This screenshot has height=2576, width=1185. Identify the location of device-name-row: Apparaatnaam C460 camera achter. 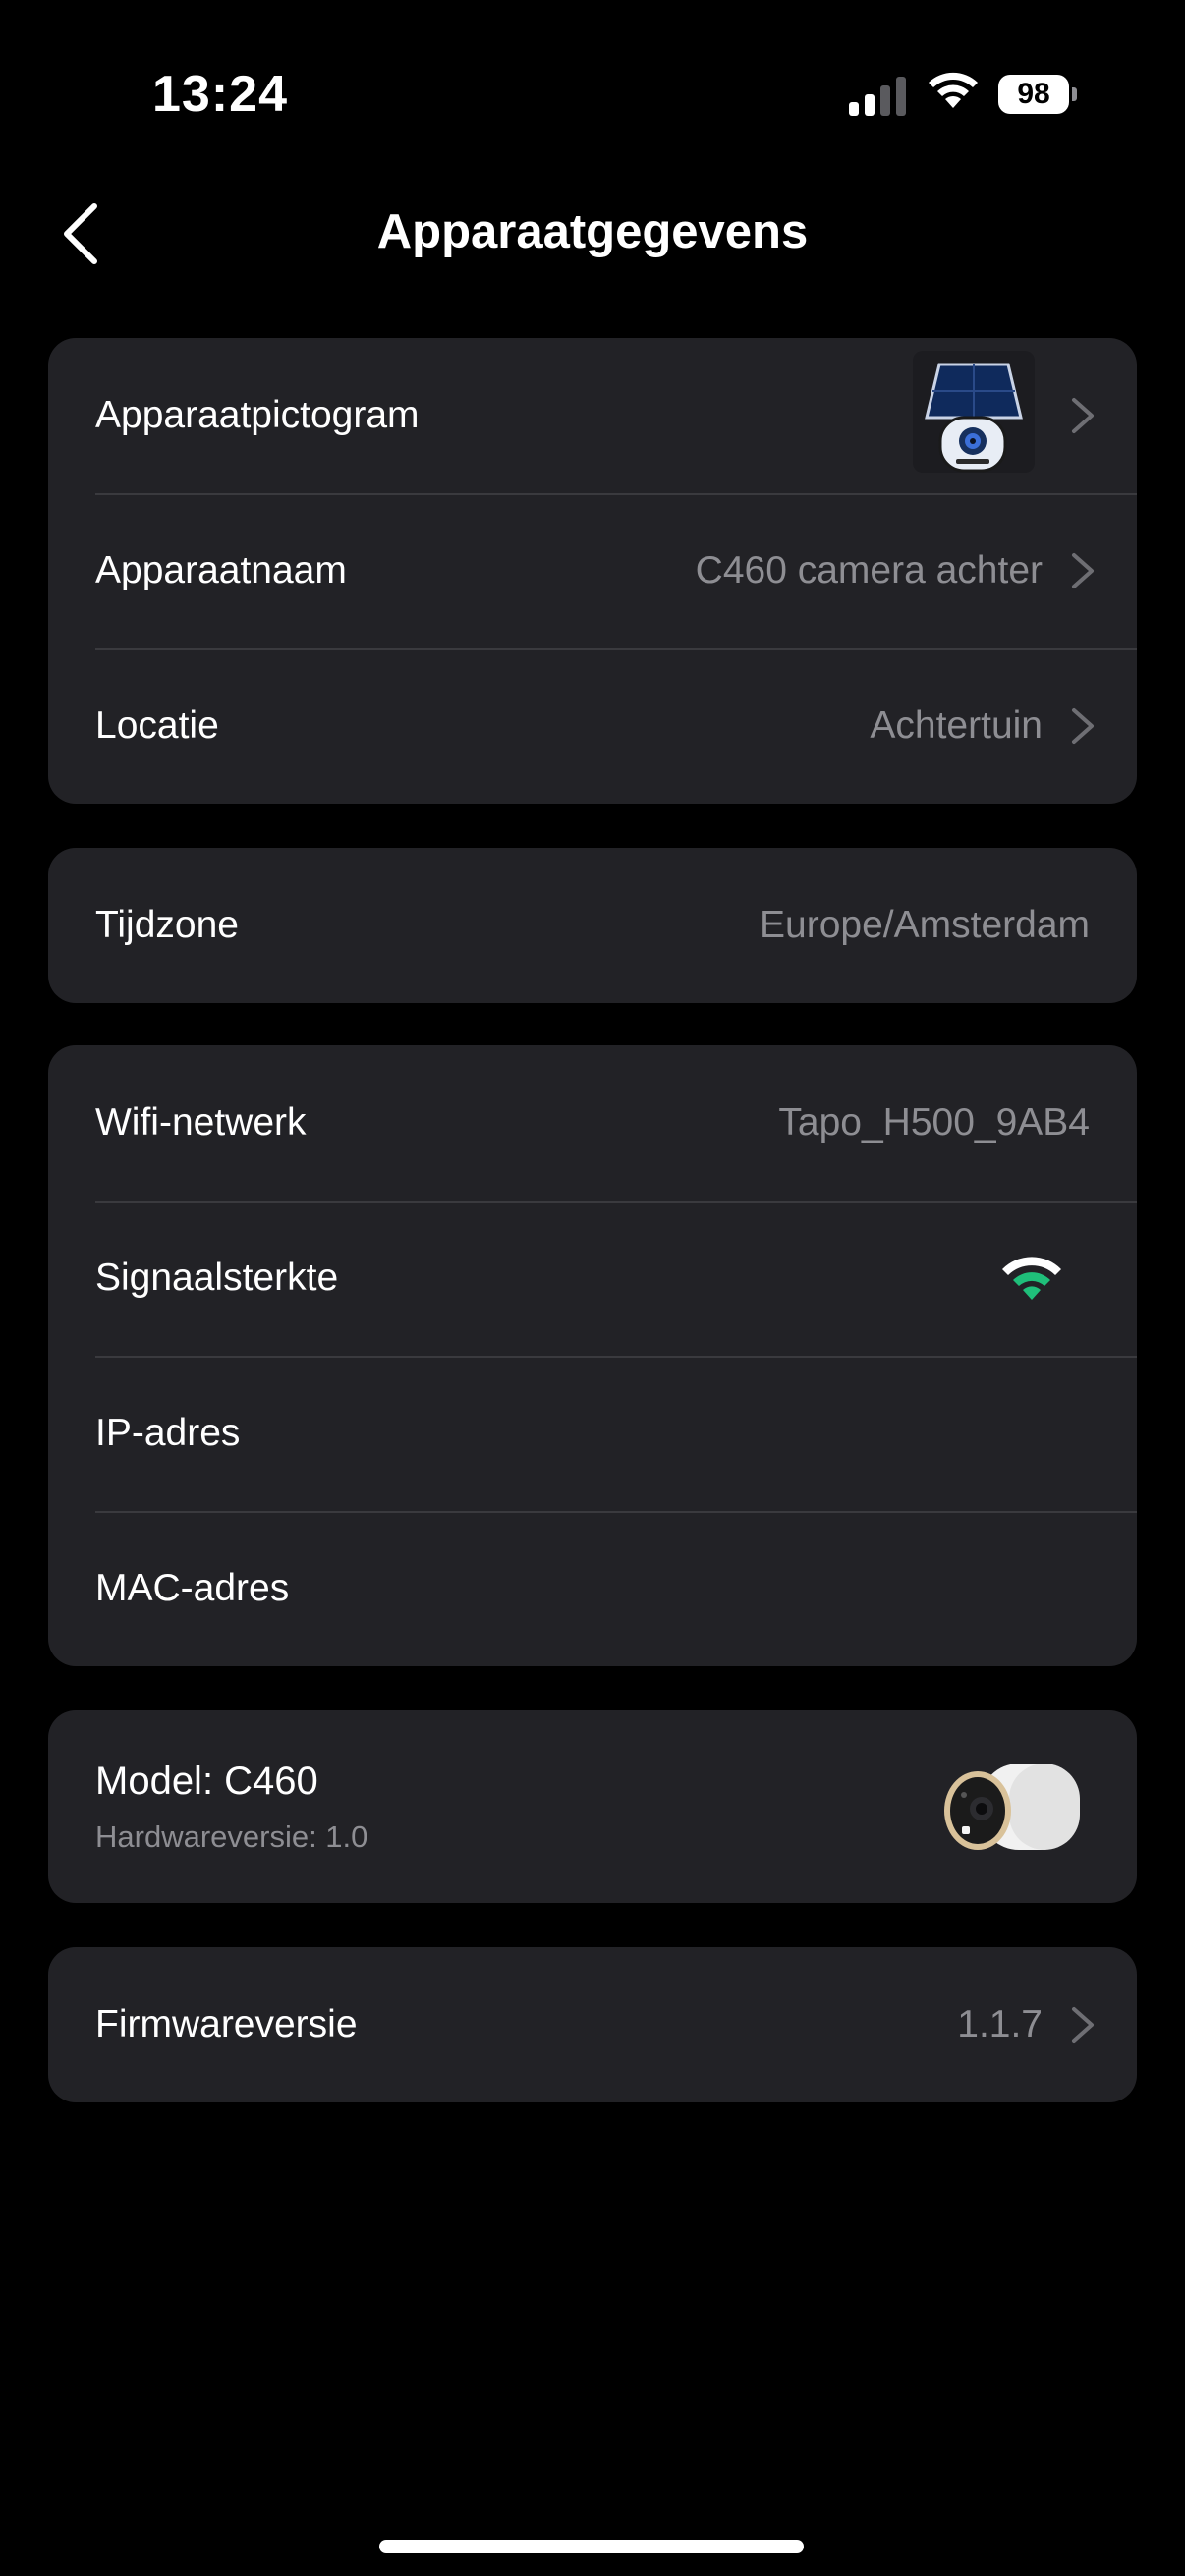
(592, 570).